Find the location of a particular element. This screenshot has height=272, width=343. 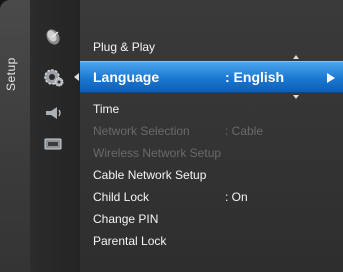

menu-item-child-lock: Child Lock : On is located at coordinates (211, 197).